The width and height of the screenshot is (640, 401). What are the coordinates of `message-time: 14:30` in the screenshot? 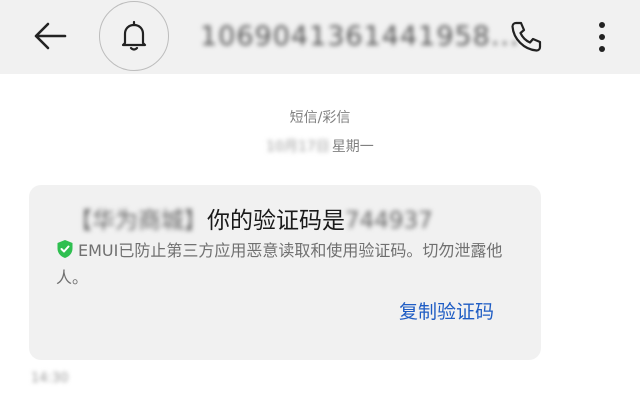 It's located at (50, 378).